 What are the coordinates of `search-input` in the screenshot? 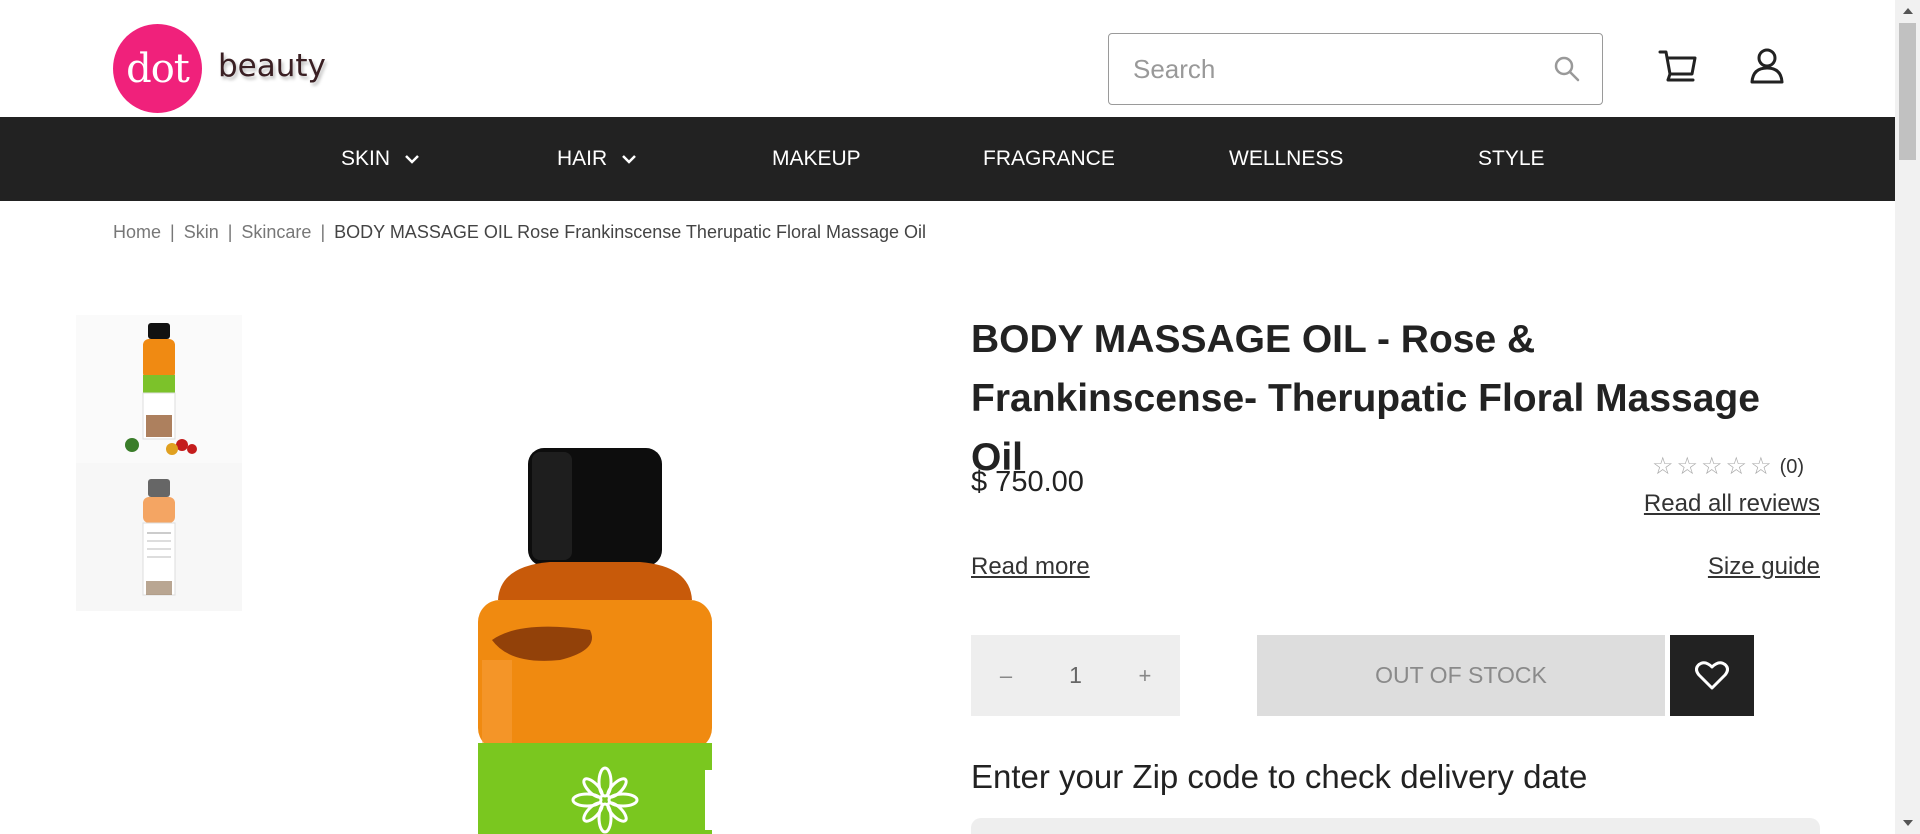 It's located at (1320, 69).